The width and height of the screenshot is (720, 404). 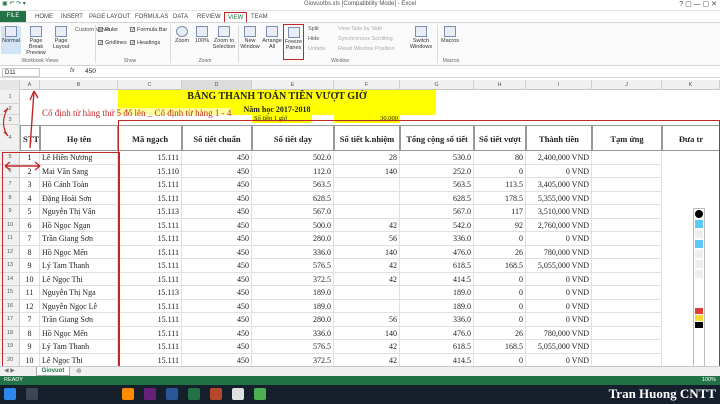 What do you see at coordinates (44, 17) in the screenshot?
I see `tab-home: HOME` at bounding box center [44, 17].